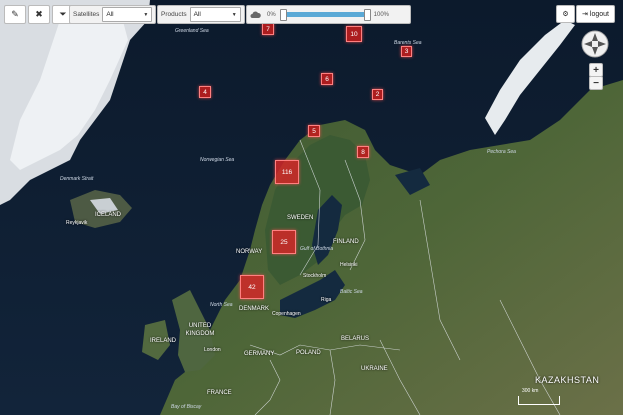 The image size is (623, 415). What do you see at coordinates (374, 369) in the screenshot?
I see `label-ukraine: UKRAINE` at bounding box center [374, 369].